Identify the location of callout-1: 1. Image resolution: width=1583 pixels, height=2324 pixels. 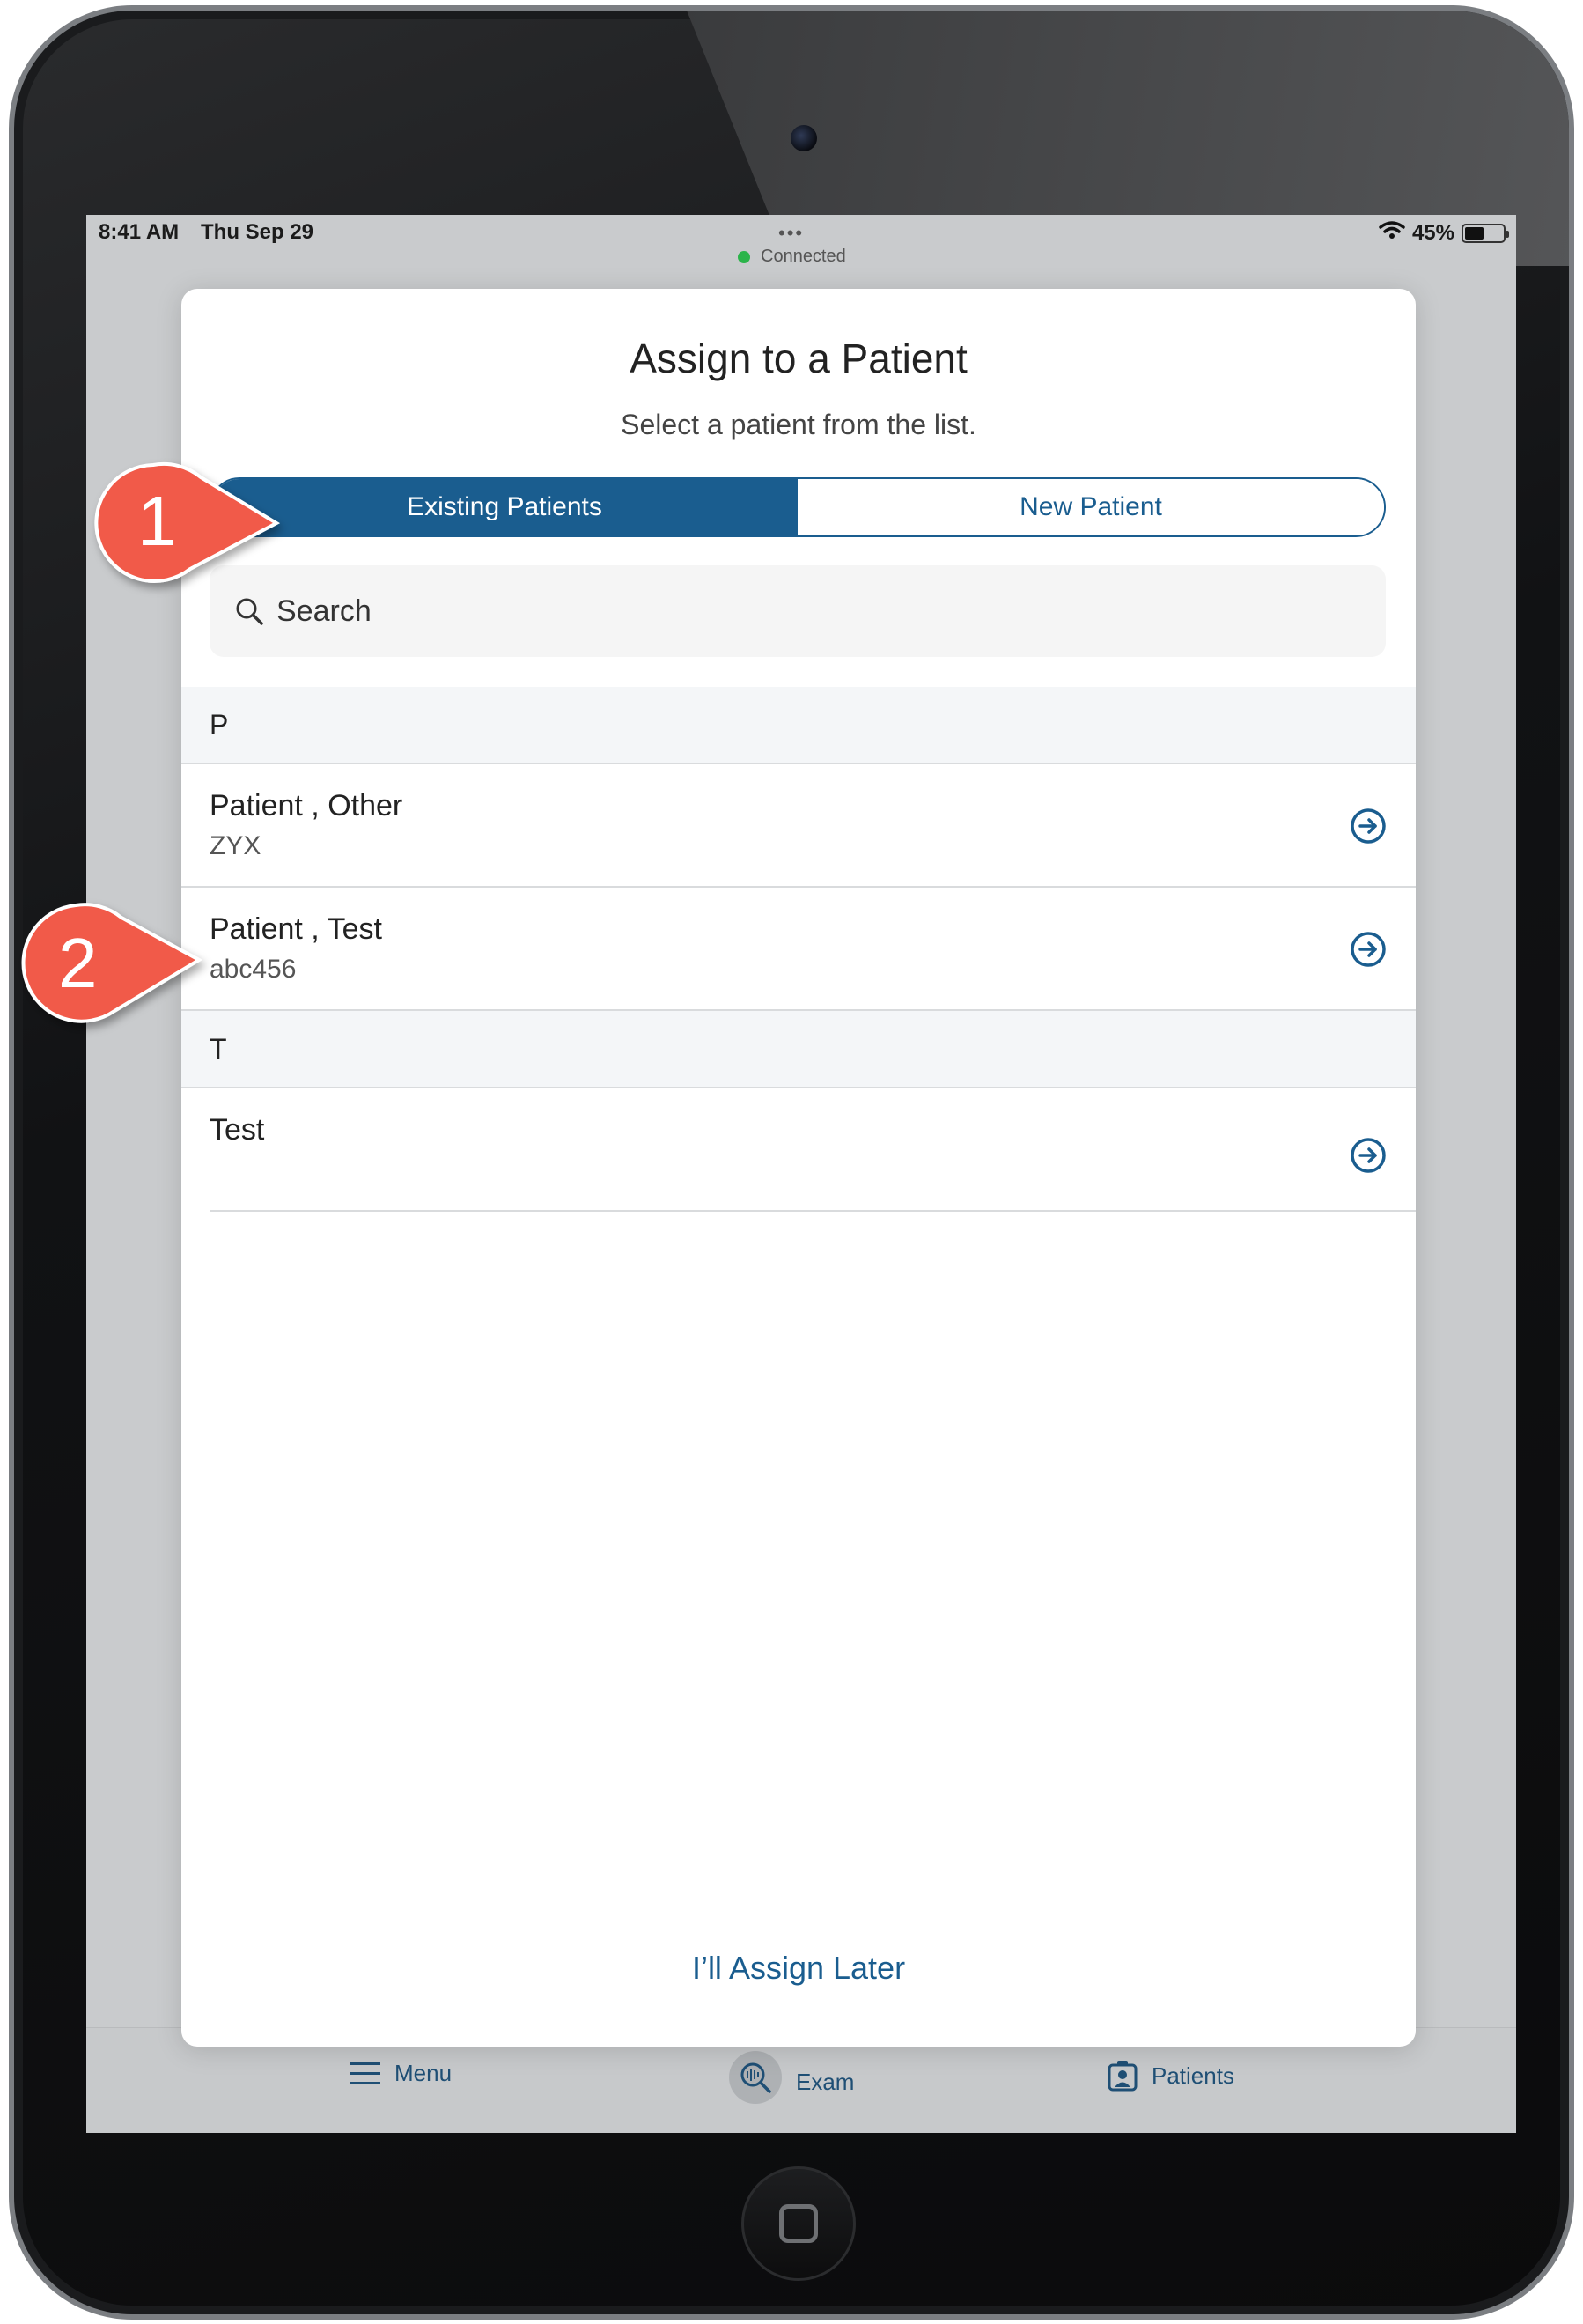
(188, 523).